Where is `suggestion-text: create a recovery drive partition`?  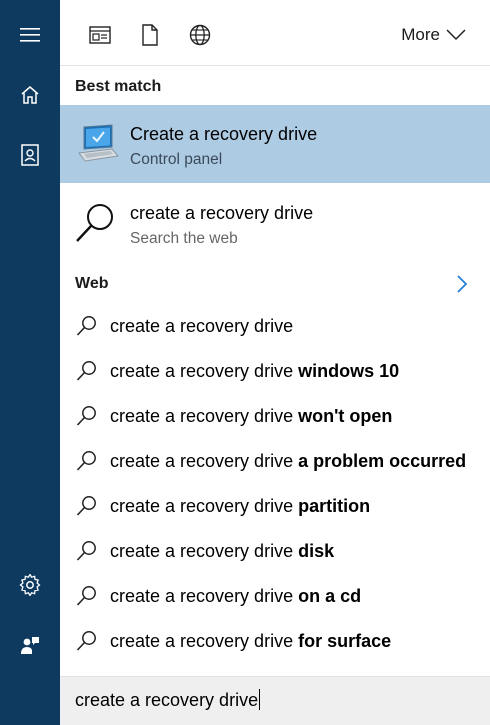 suggestion-text: create a recovery drive partition is located at coordinates (240, 506).